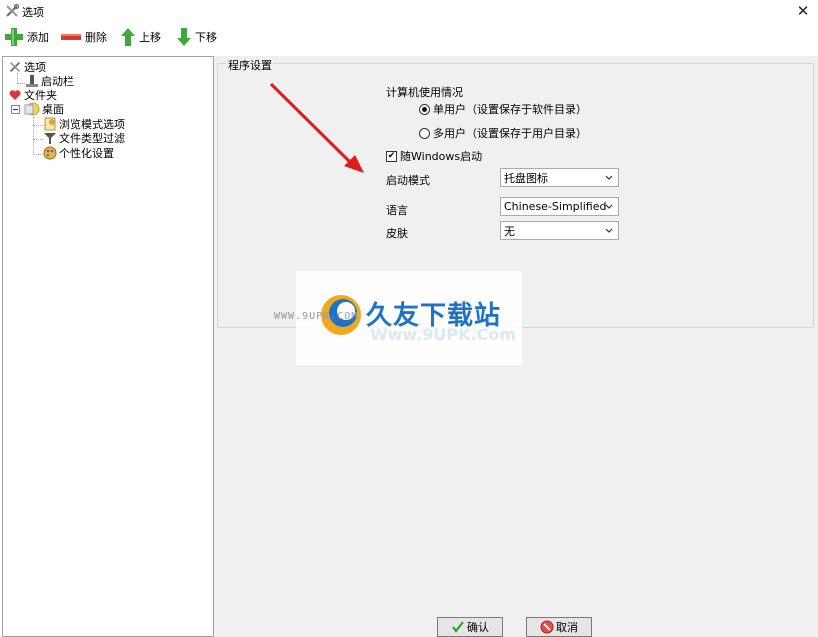 This screenshot has height=637, width=818. Describe the element at coordinates (53, 109) in the screenshot. I see `tree-item-label: 桌面` at that location.